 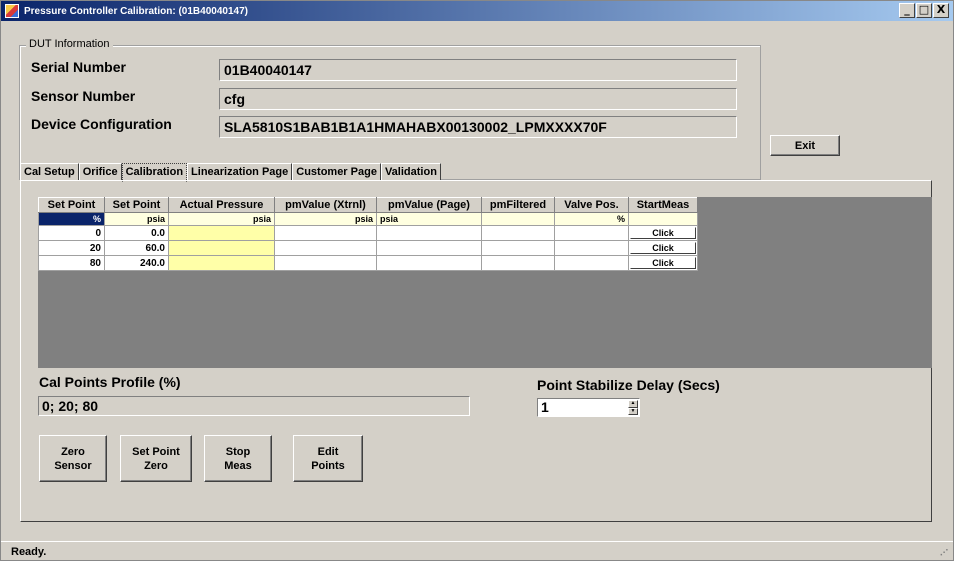 I want to click on col-header-actual-pressure: Actual Pressure, so click(x=221, y=205).